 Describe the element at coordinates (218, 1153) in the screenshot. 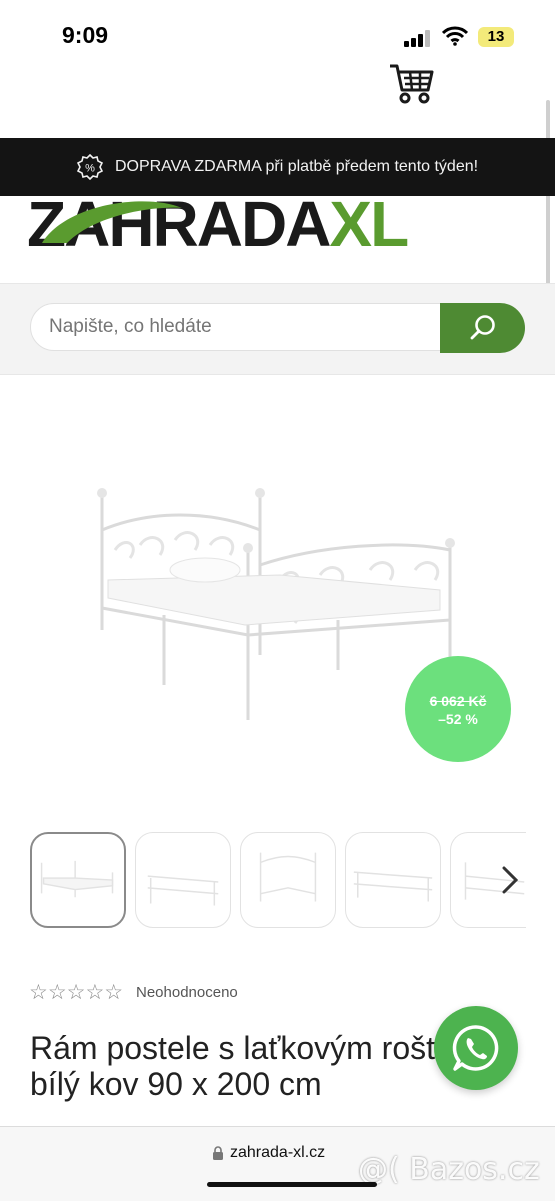

I see `lock-icon` at that location.